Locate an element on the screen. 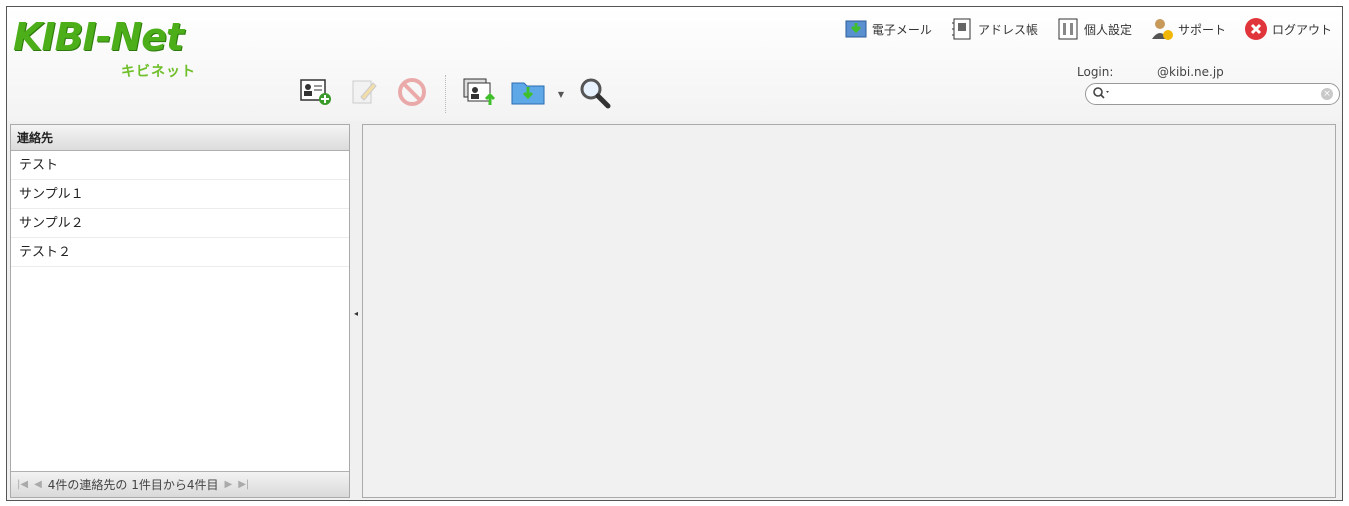 Image resolution: width=1349 pixels, height=506 pixels. login-label: Login: is located at coordinates (1095, 72).